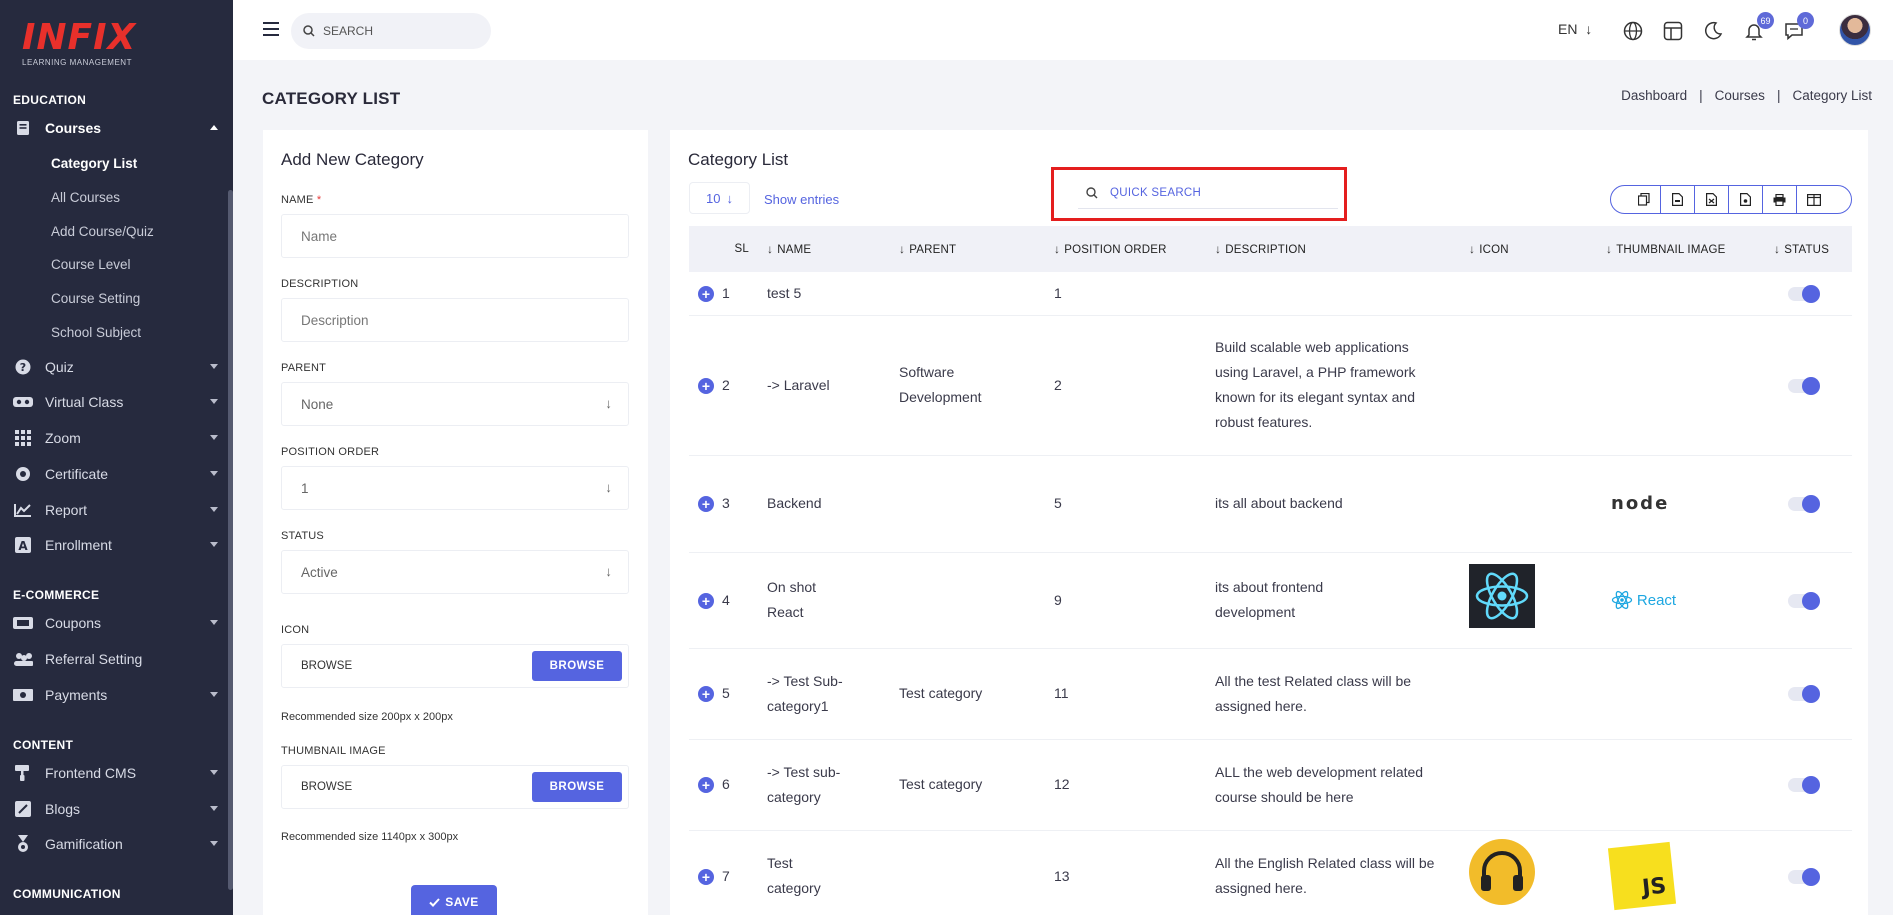 The height and width of the screenshot is (915, 1893). Describe the element at coordinates (435, 902) in the screenshot. I see `check-icon` at that location.